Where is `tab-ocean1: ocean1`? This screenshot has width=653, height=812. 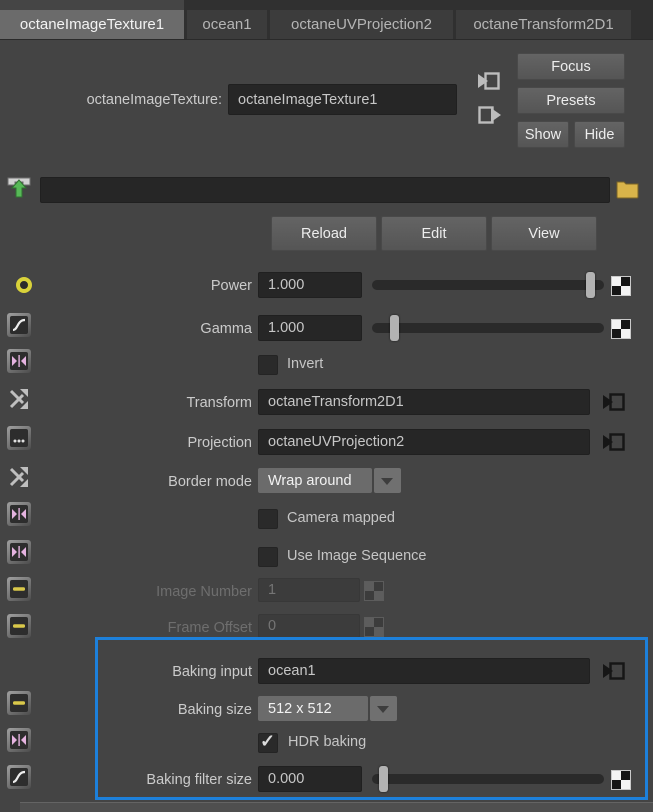 tab-ocean1: ocean1 is located at coordinates (227, 24).